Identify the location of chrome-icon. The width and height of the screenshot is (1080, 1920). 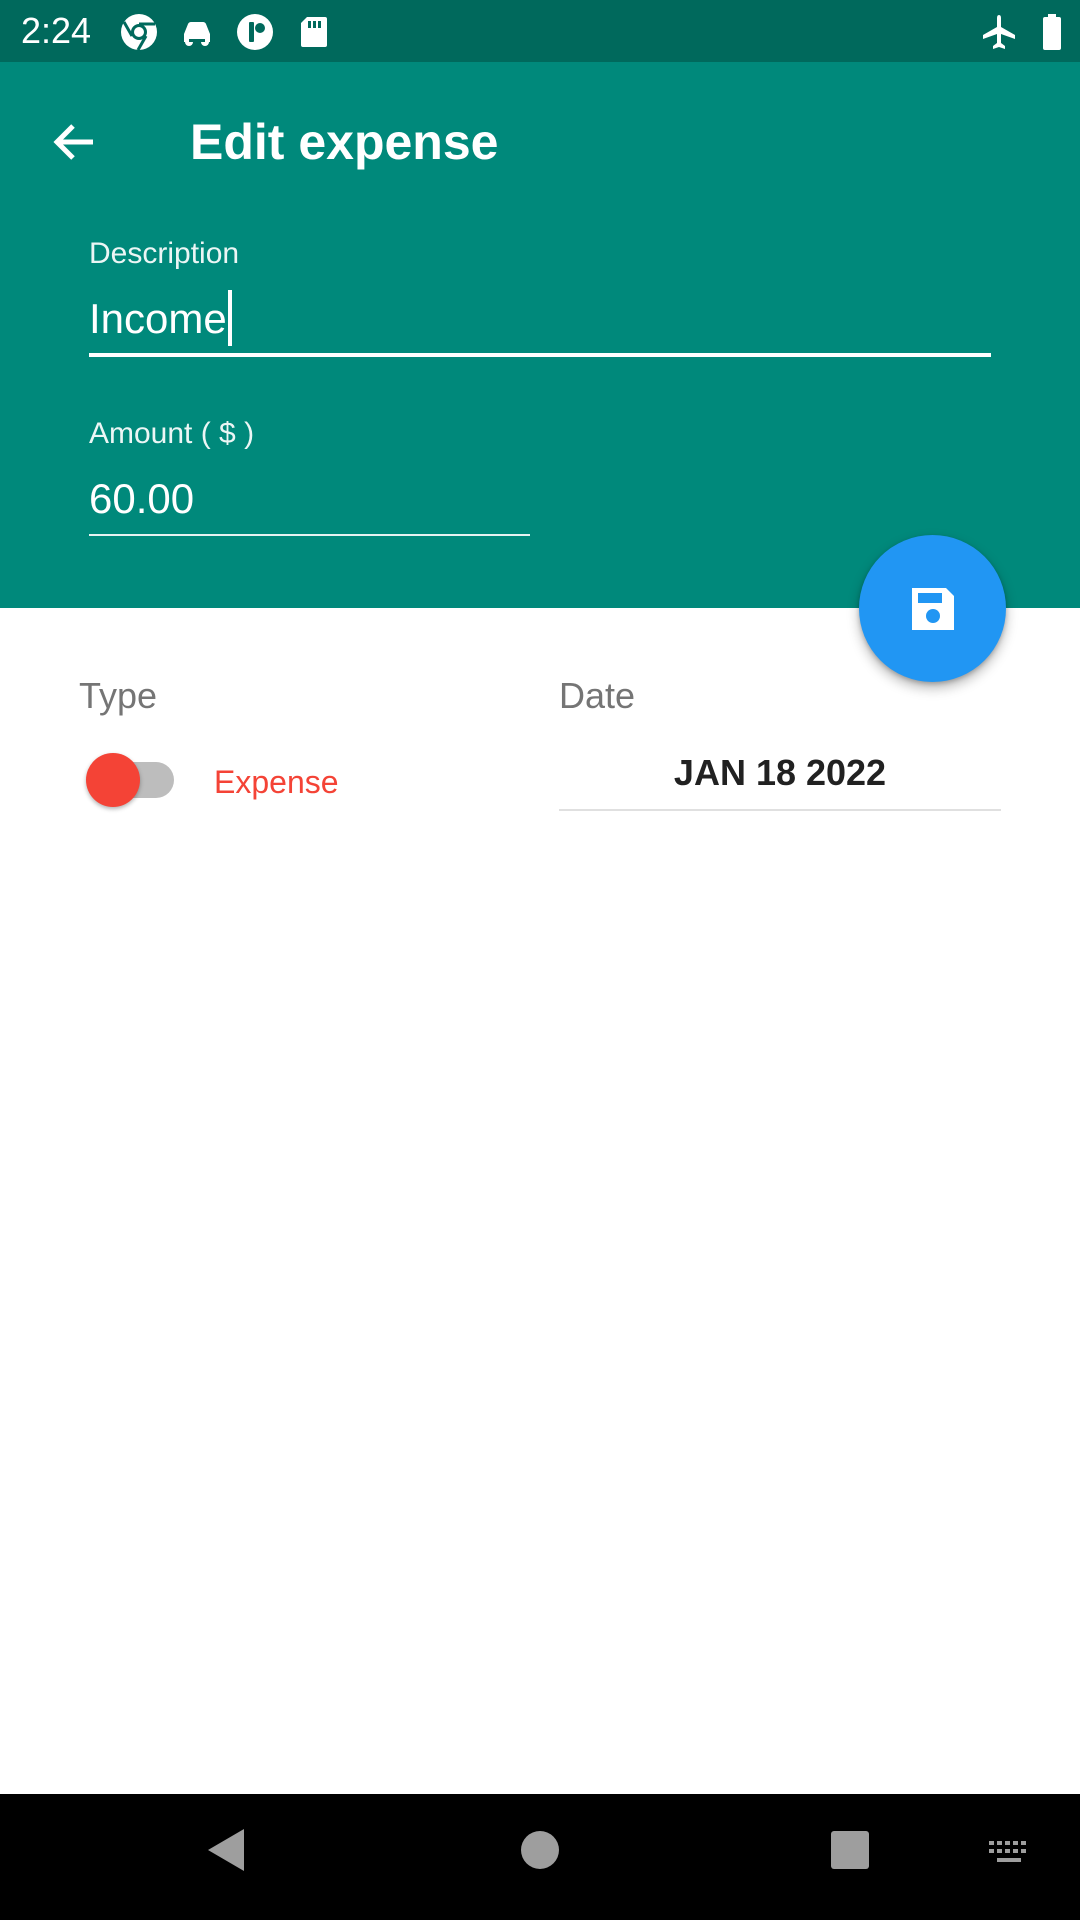
(139, 32).